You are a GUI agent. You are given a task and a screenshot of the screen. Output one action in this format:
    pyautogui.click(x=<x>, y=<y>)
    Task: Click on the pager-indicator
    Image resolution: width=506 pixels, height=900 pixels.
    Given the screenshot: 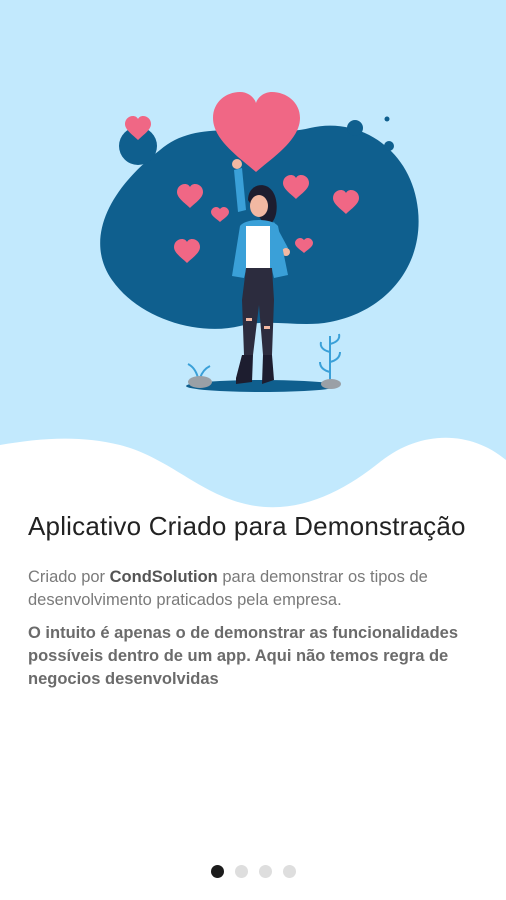 What is the action you would take?
    pyautogui.click(x=253, y=871)
    